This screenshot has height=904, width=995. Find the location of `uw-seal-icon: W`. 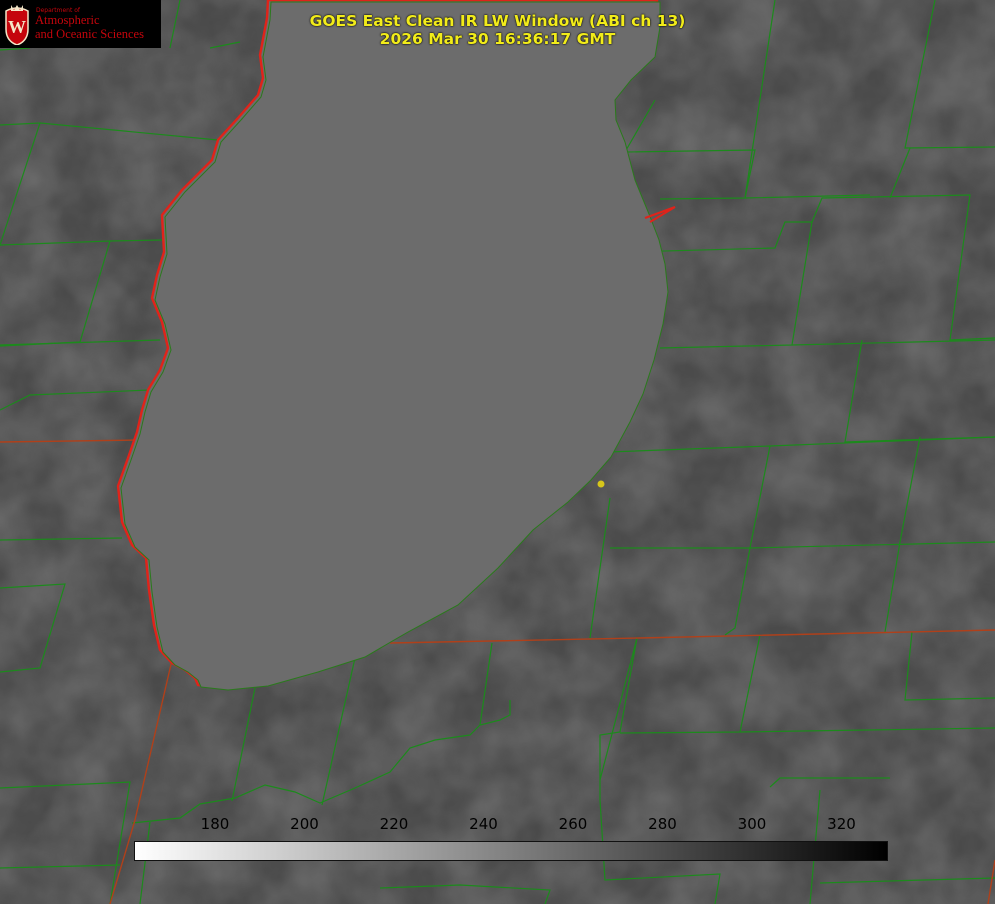

uw-seal-icon: W is located at coordinates (17, 25).